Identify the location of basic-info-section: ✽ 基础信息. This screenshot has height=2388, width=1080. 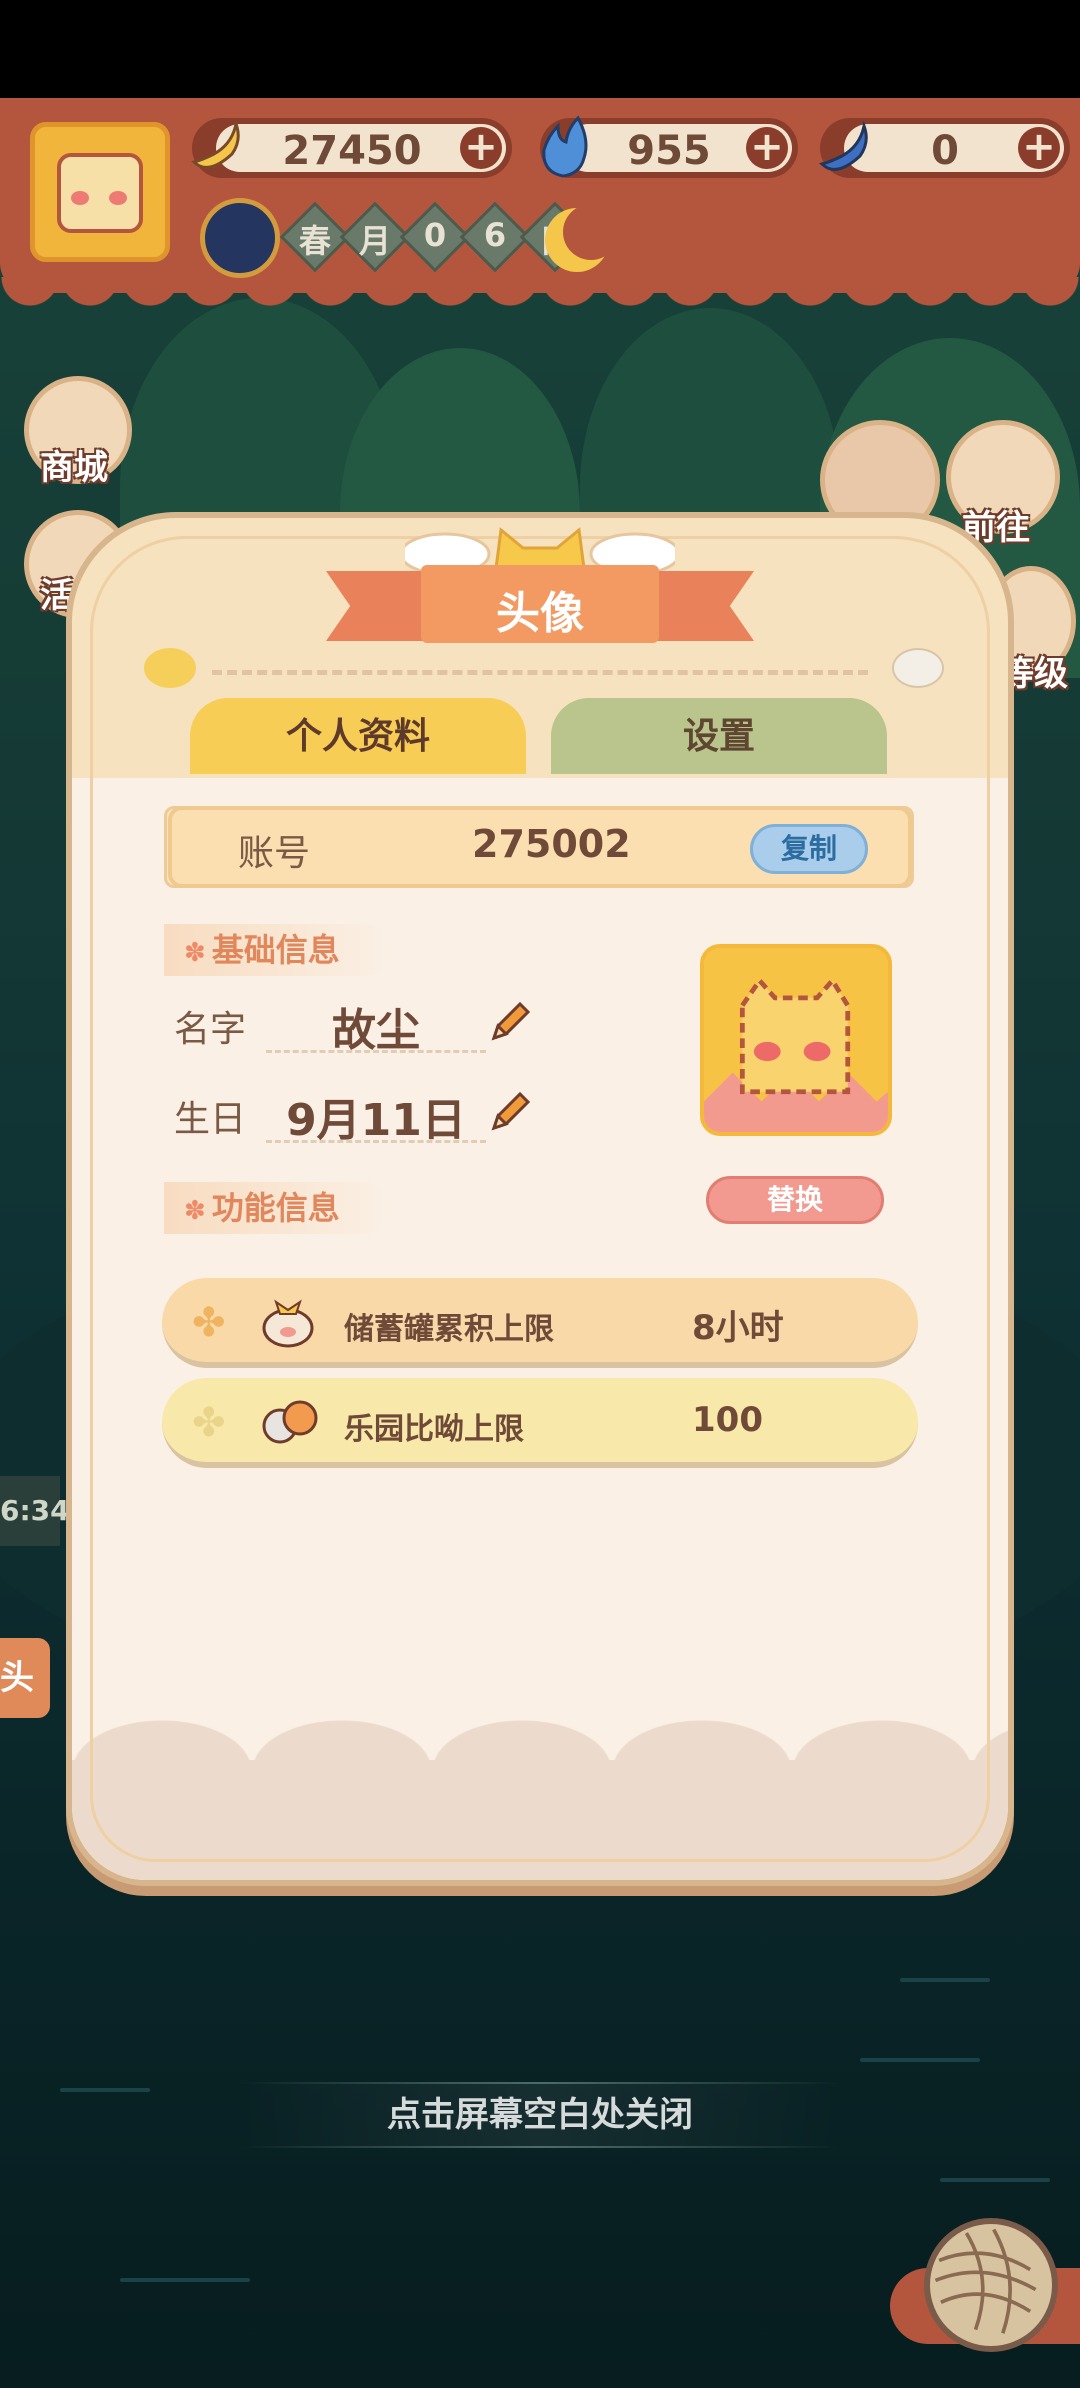
(277, 950).